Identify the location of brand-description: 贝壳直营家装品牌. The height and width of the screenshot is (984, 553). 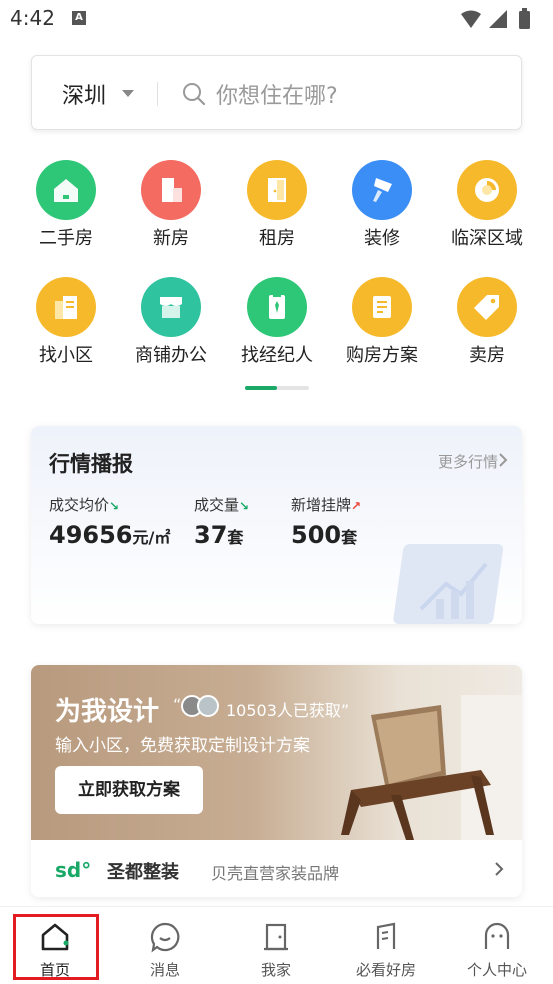
(275, 873).